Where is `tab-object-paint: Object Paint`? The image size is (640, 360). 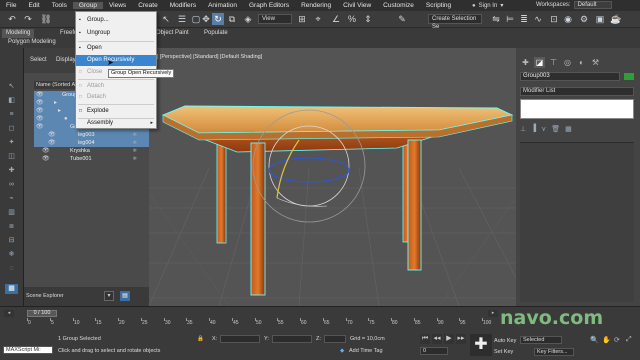
tab-object-paint: Object Paint is located at coordinates (172, 33).